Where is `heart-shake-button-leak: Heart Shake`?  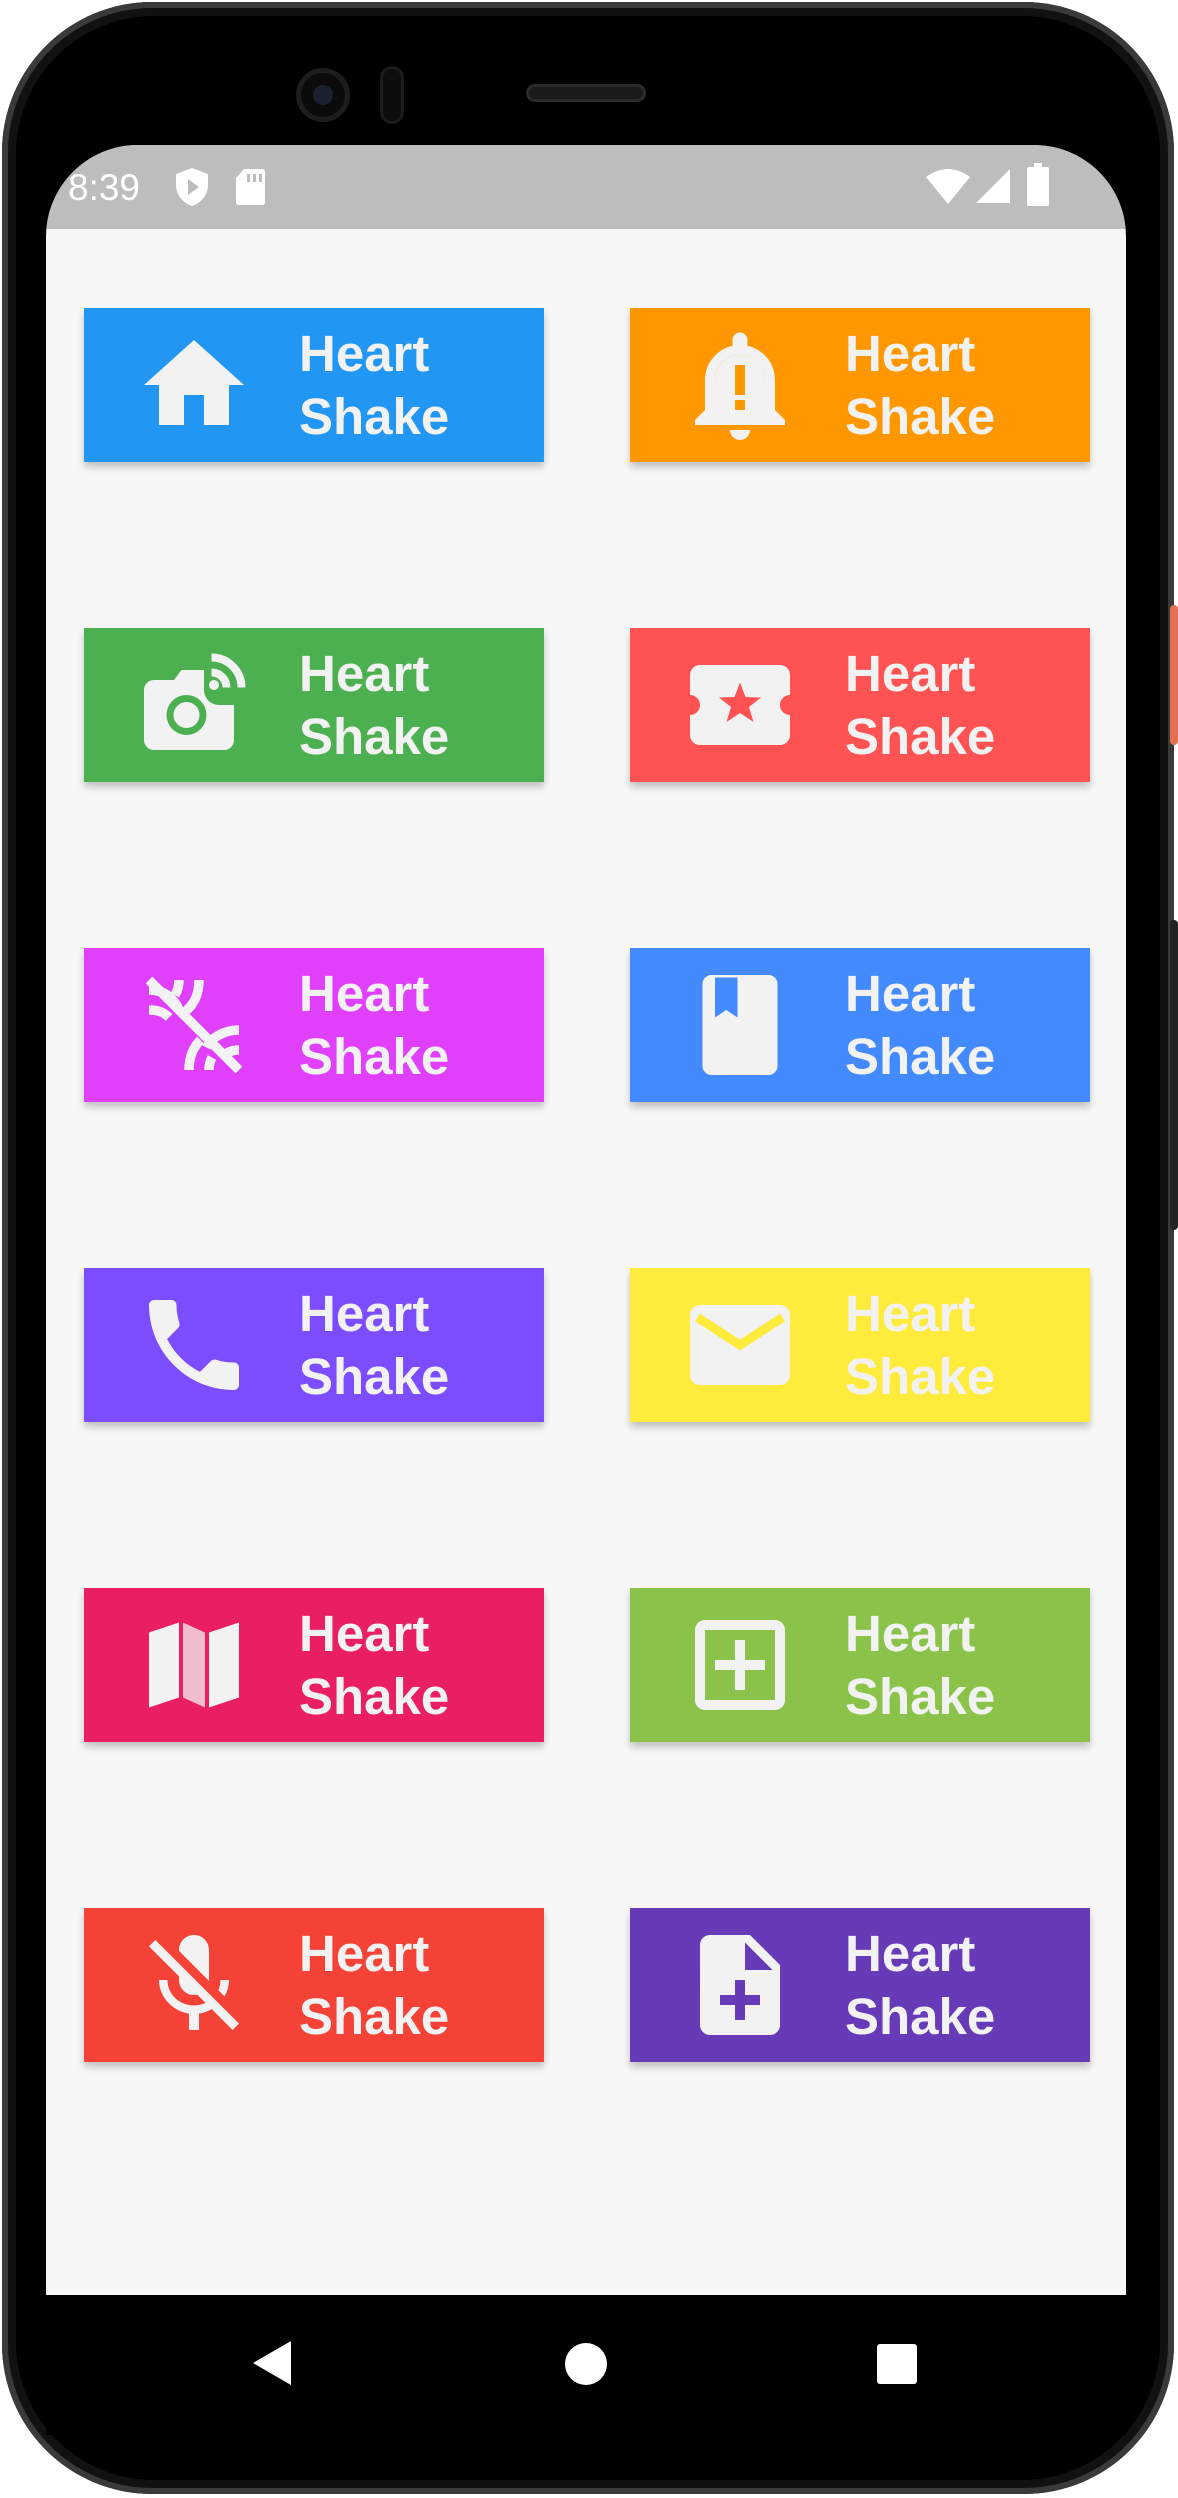 heart-shake-button-leak: Heart Shake is located at coordinates (314, 1025).